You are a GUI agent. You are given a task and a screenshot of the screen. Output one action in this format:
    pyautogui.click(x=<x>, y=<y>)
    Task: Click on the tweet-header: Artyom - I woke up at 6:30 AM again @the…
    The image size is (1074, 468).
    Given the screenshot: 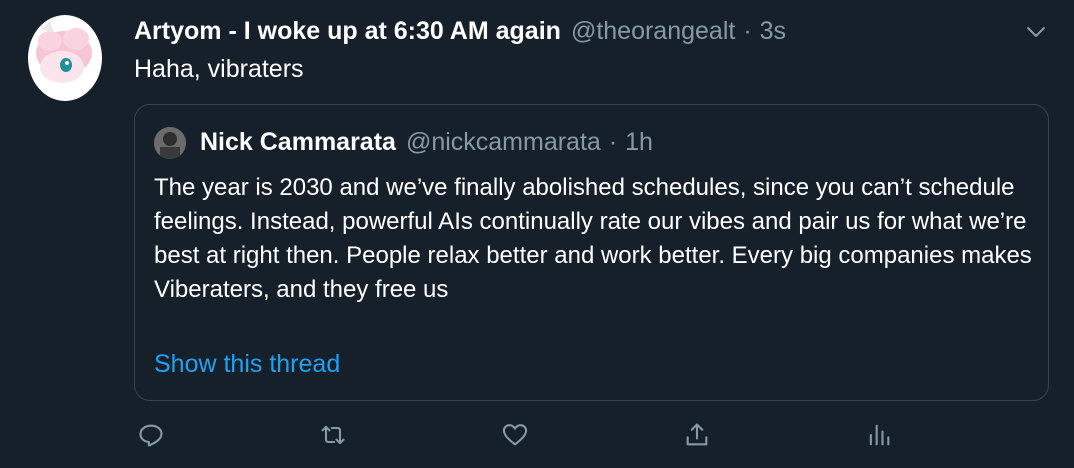 What is the action you would take?
    pyautogui.click(x=460, y=31)
    